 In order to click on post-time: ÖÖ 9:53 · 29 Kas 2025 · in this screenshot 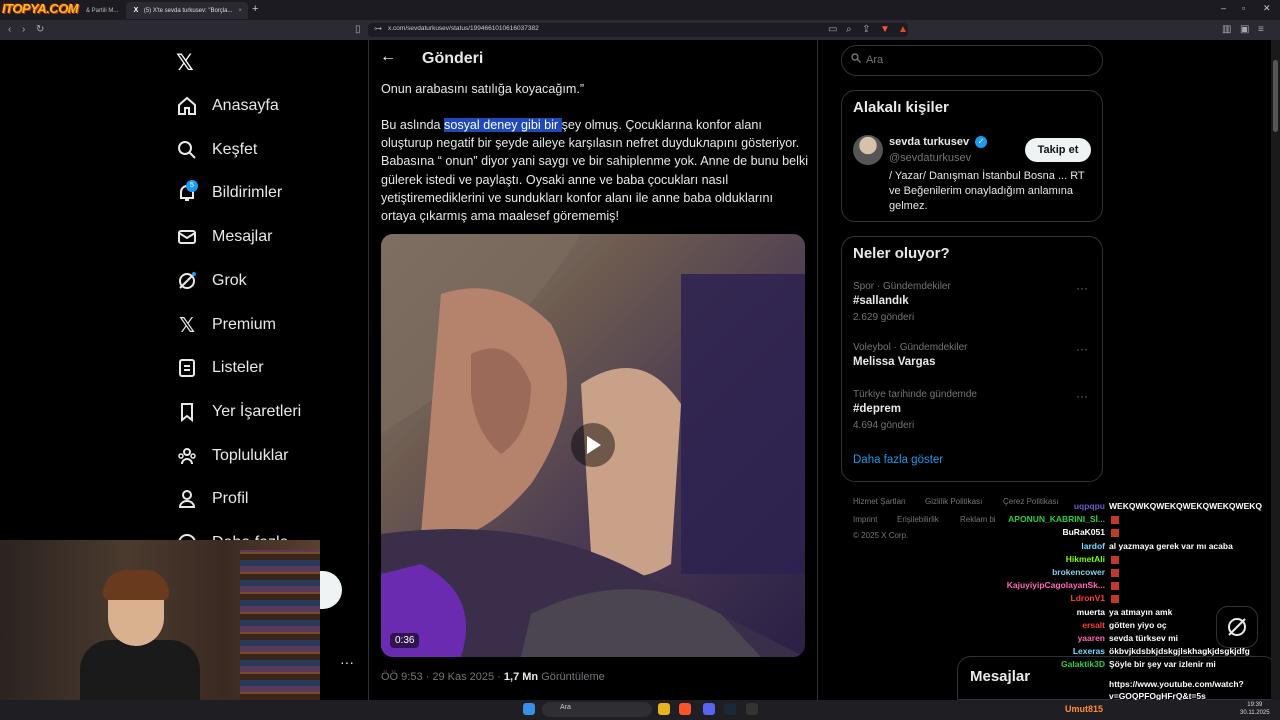, I will do `click(442, 677)`.